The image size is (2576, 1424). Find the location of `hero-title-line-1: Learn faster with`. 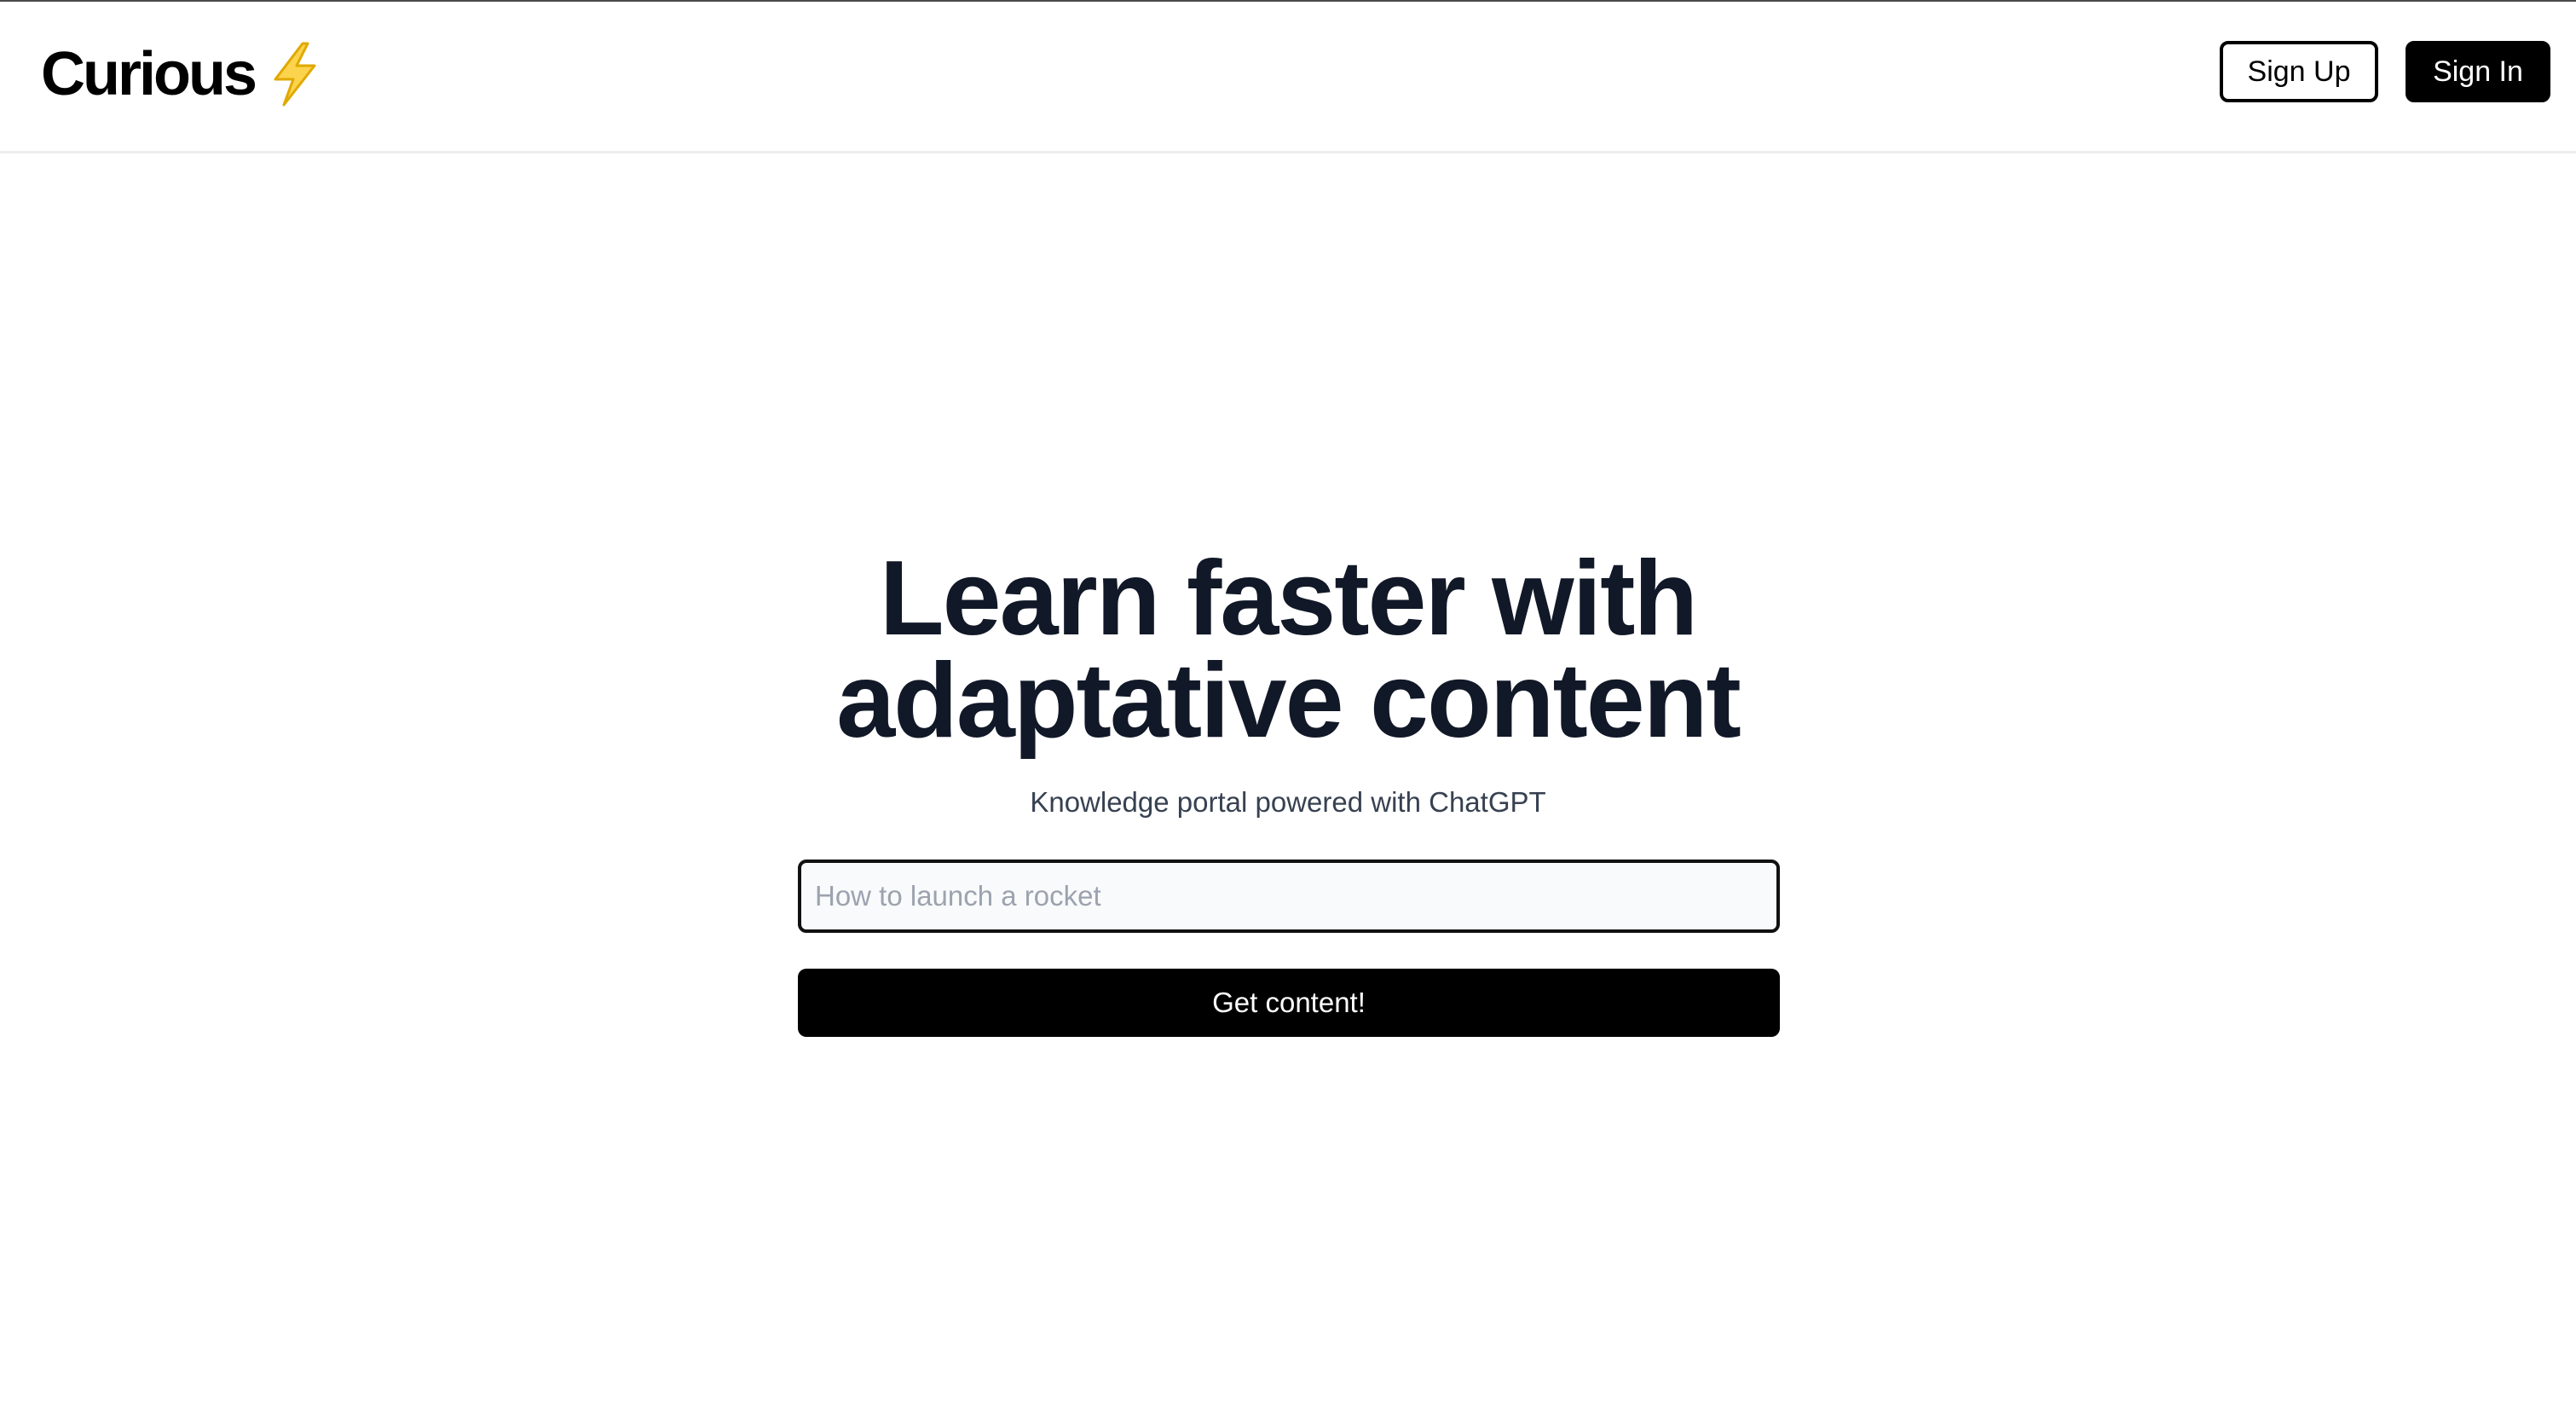

hero-title-line-1: Learn faster with is located at coordinates (1288, 598).